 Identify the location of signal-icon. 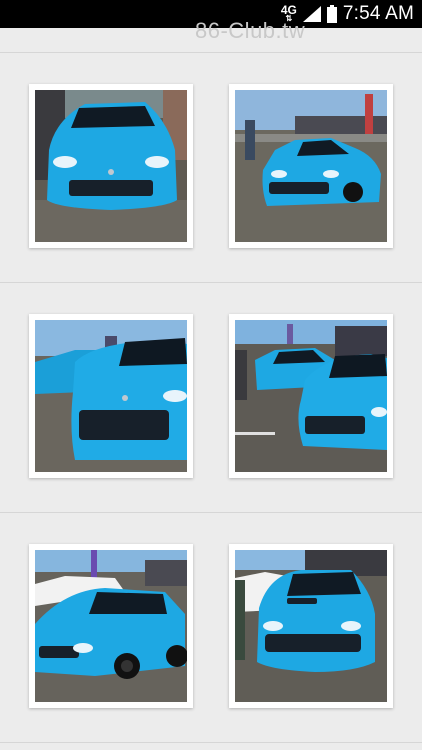
(311, 14).